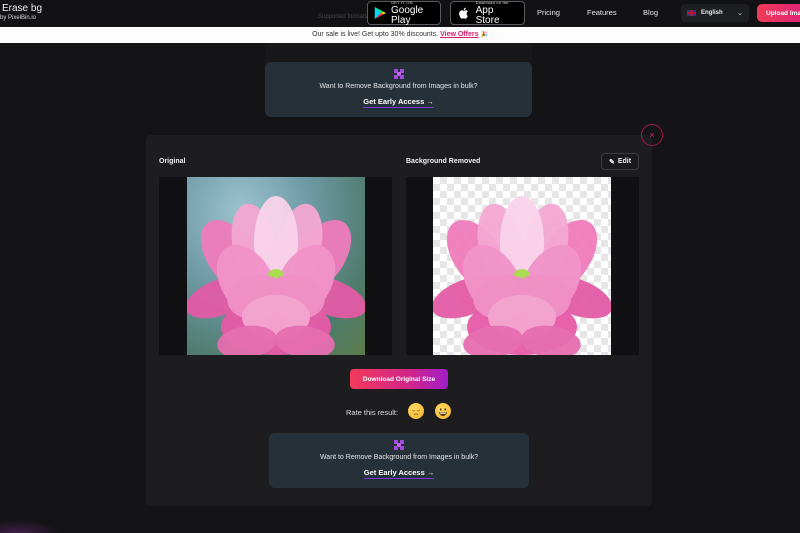 The height and width of the screenshot is (533, 800). Describe the element at coordinates (778, 13) in the screenshot. I see `upload-image-button: Upload Image` at that location.